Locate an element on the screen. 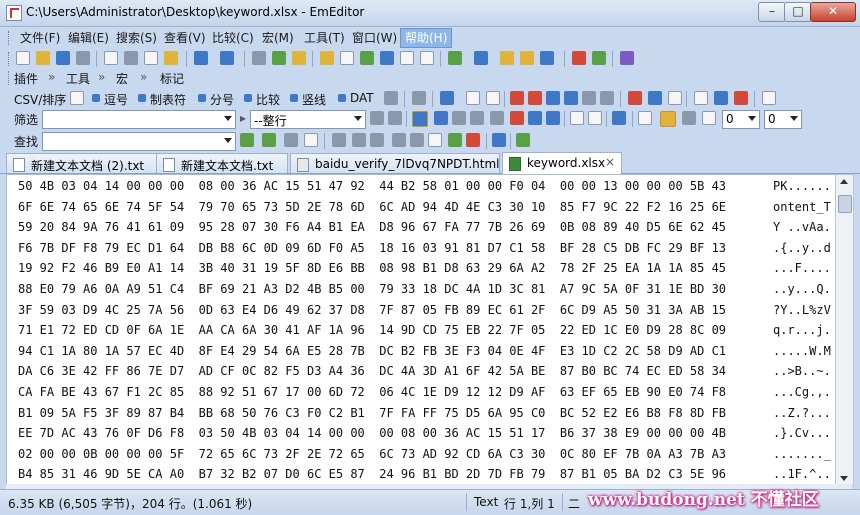 This screenshot has width=860, height=515. wrap-around-icon is located at coordinates (435, 140).